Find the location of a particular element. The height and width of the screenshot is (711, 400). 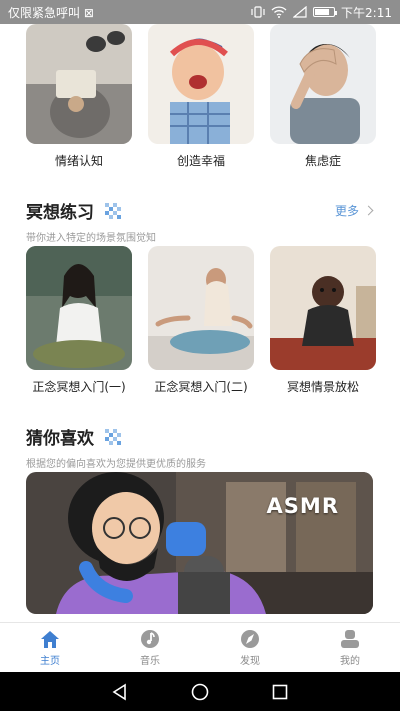

topic-card-label: 焦虑症 is located at coordinates (322, 161).